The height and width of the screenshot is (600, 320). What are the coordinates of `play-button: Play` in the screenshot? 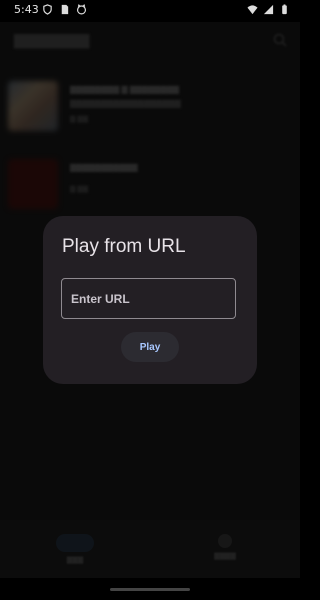 It's located at (150, 347).